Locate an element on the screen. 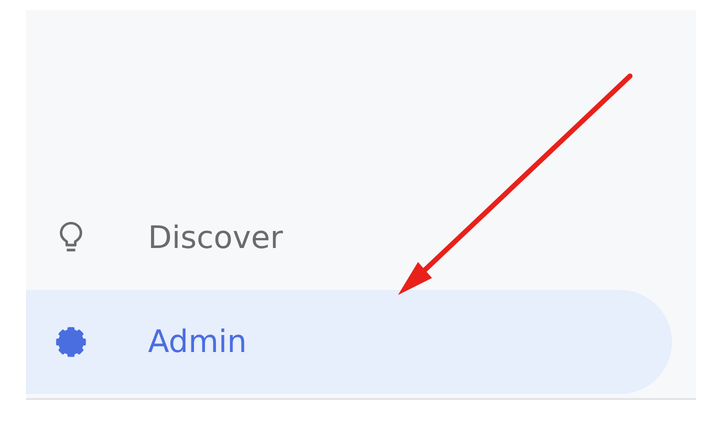  gear-icon is located at coordinates (71, 342).